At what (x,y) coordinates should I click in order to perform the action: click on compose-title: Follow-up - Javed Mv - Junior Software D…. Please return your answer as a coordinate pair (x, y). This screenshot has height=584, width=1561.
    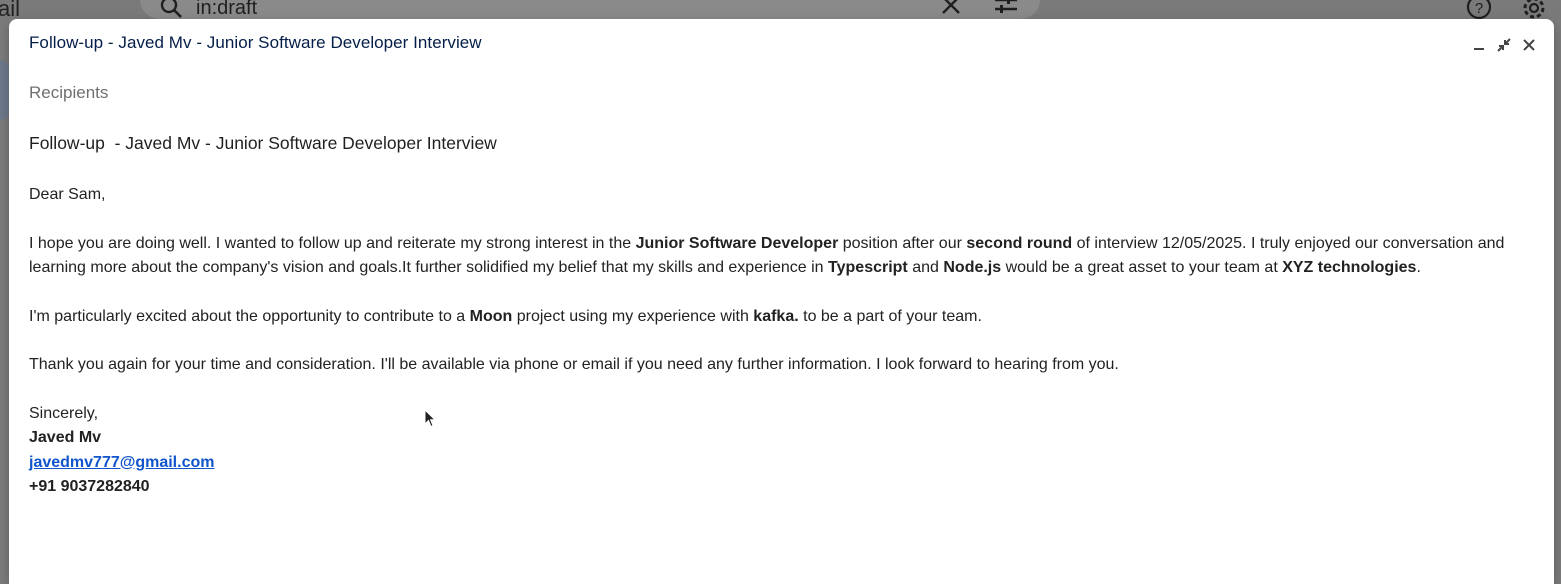
    Looking at the image, I should click on (255, 43).